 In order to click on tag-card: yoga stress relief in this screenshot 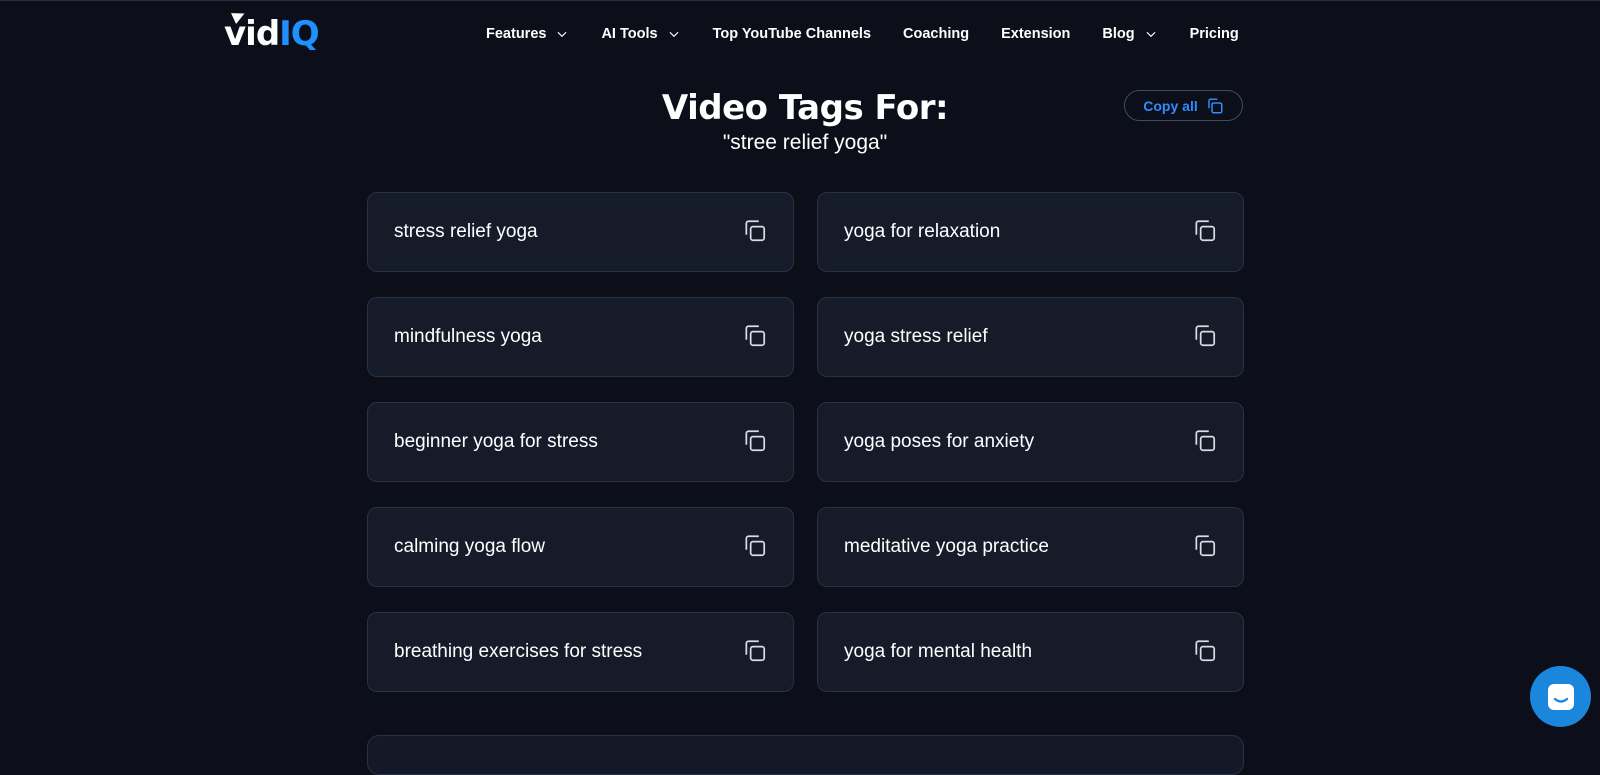, I will do `click(1030, 337)`.